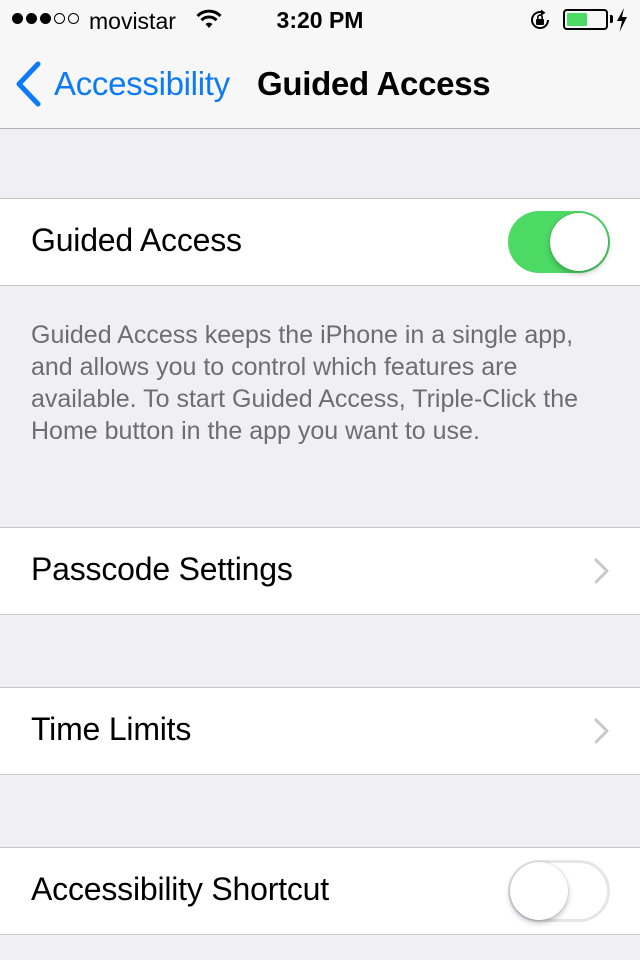 This screenshot has height=960, width=640. I want to click on accessibility-shortcut-switch, so click(559, 891).